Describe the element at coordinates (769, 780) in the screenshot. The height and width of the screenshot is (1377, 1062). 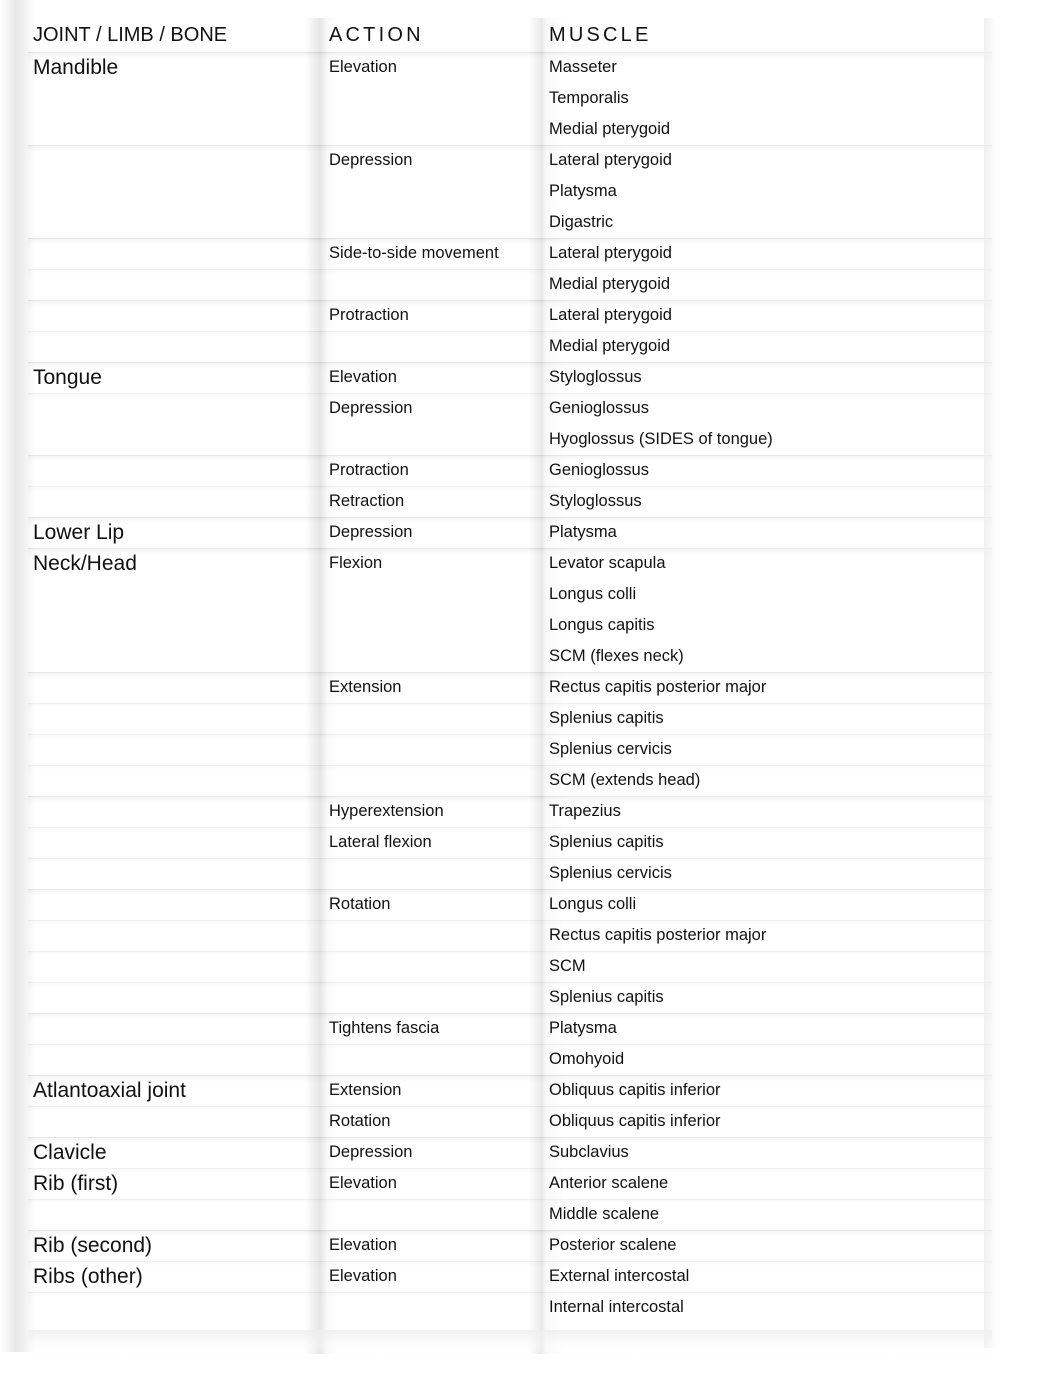
I see `cell-muscle: SCM (extends head)` at that location.